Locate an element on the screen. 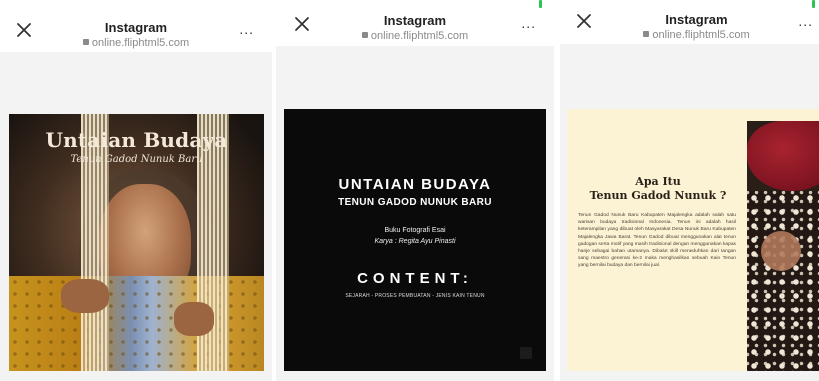 Image resolution: width=819 pixels, height=381 pixels. corner-mark is located at coordinates (526, 353).